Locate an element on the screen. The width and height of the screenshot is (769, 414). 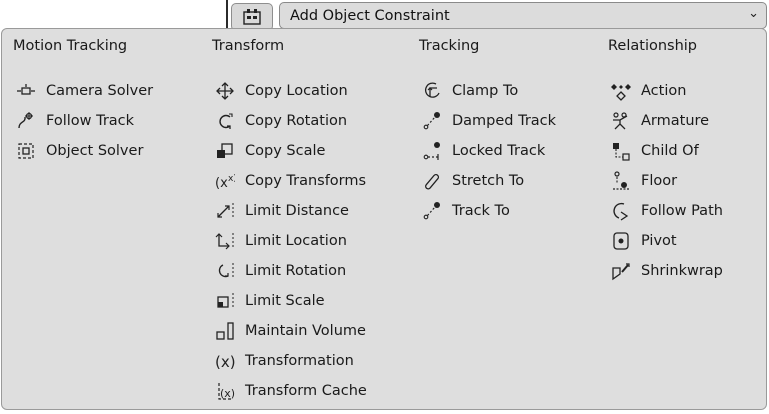
pivot-icon is located at coordinates (621, 241).